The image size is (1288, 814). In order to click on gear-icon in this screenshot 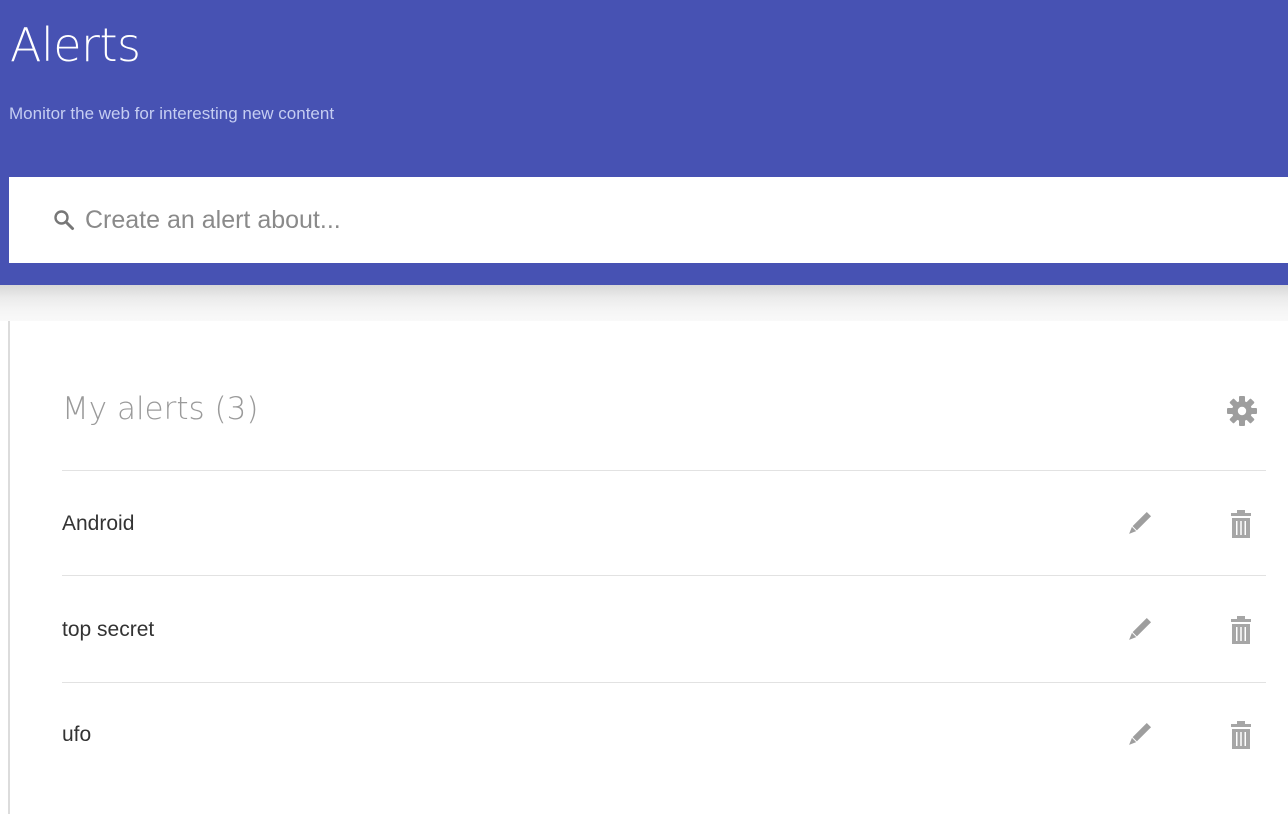, I will do `click(1242, 413)`.